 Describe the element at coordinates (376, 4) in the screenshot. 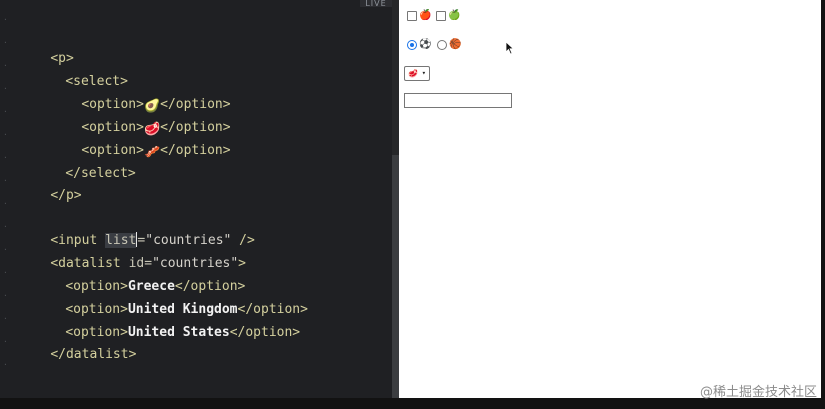

I see `live-indicator: LIVE` at that location.